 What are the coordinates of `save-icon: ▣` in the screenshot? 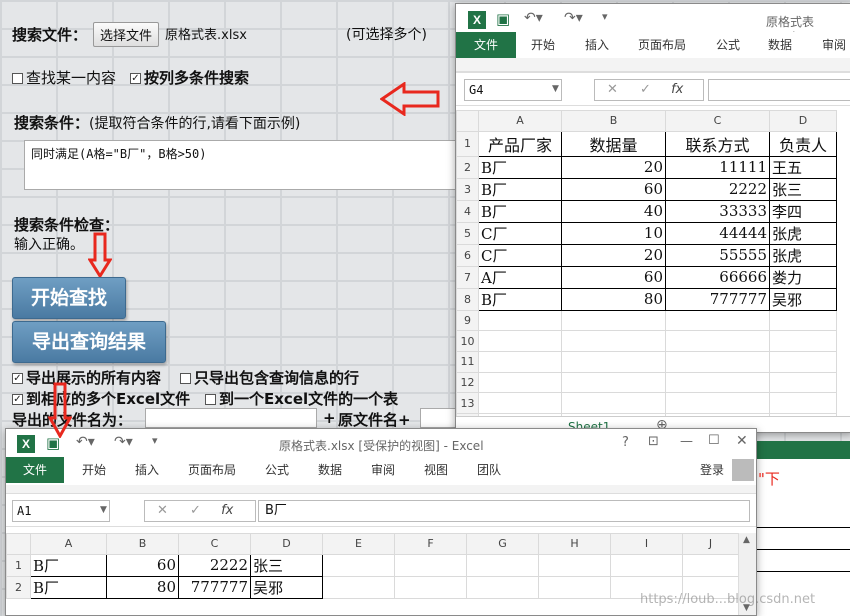 It's located at (503, 19).